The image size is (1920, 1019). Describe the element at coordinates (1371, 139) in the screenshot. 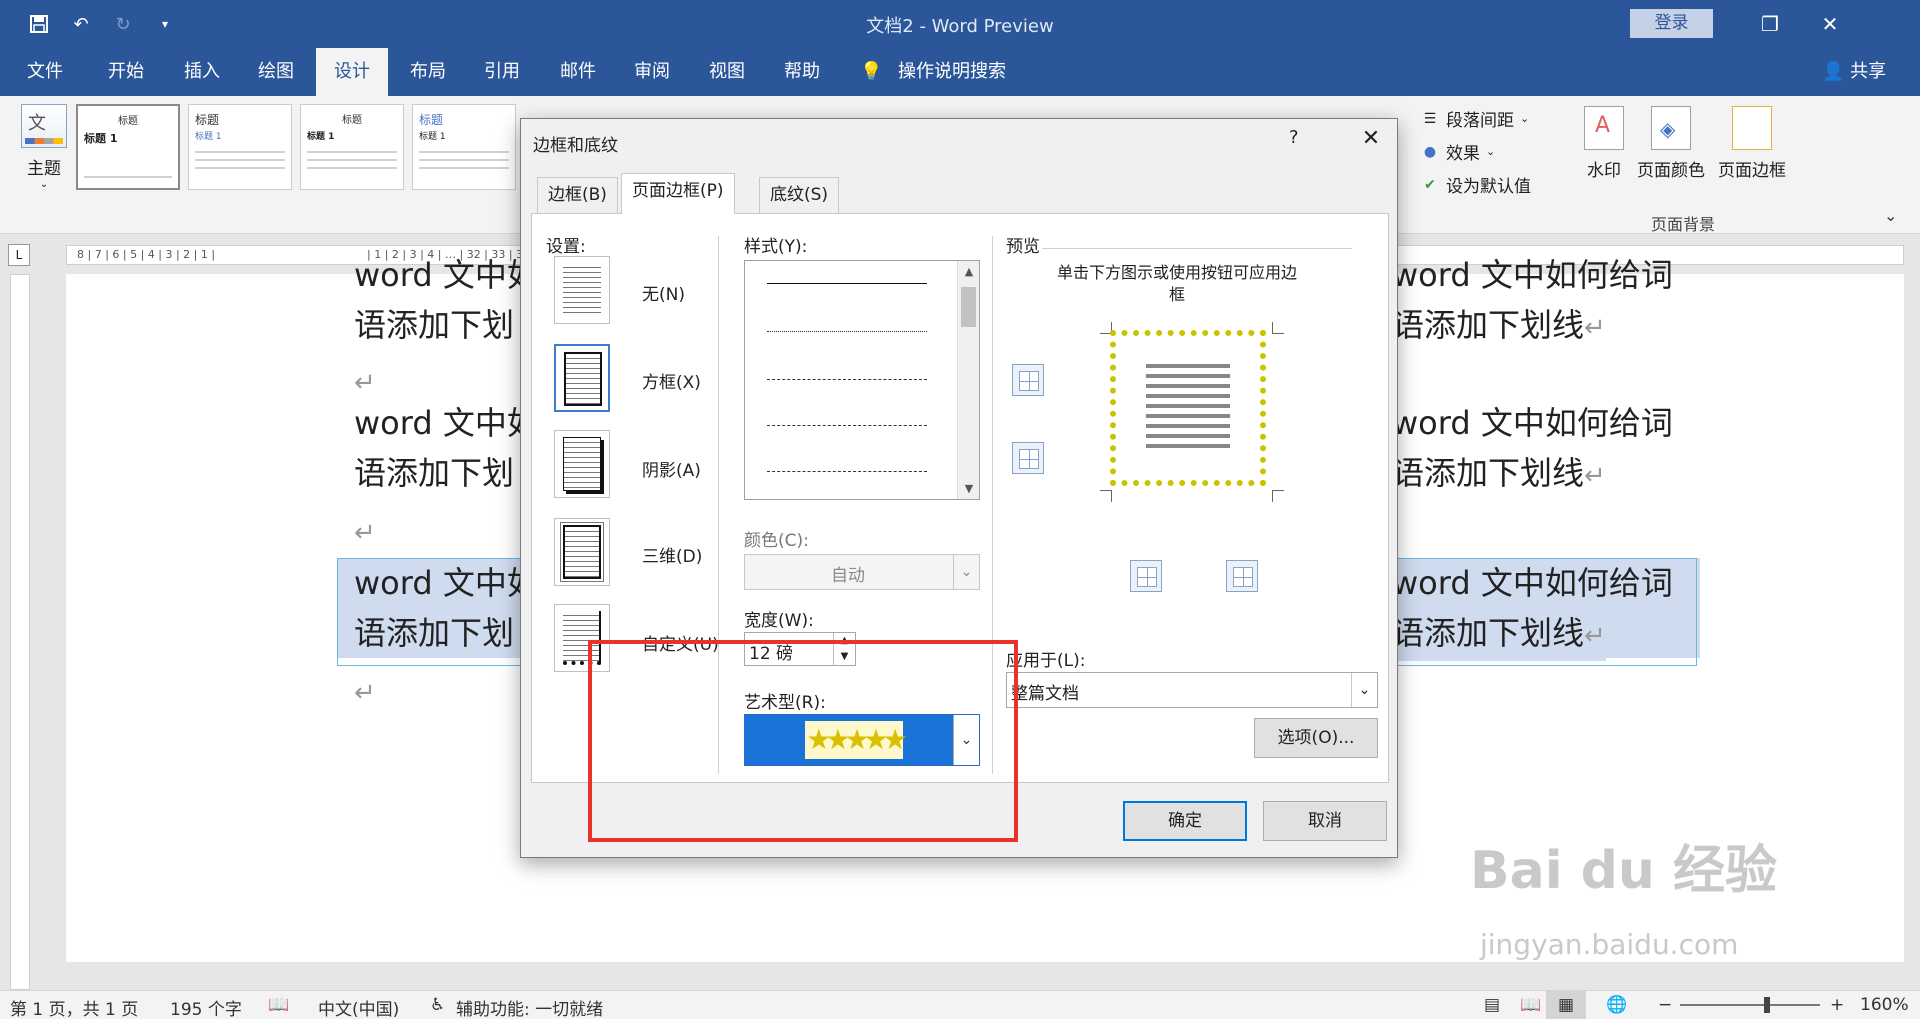

I see `close-icon: ✕` at that location.